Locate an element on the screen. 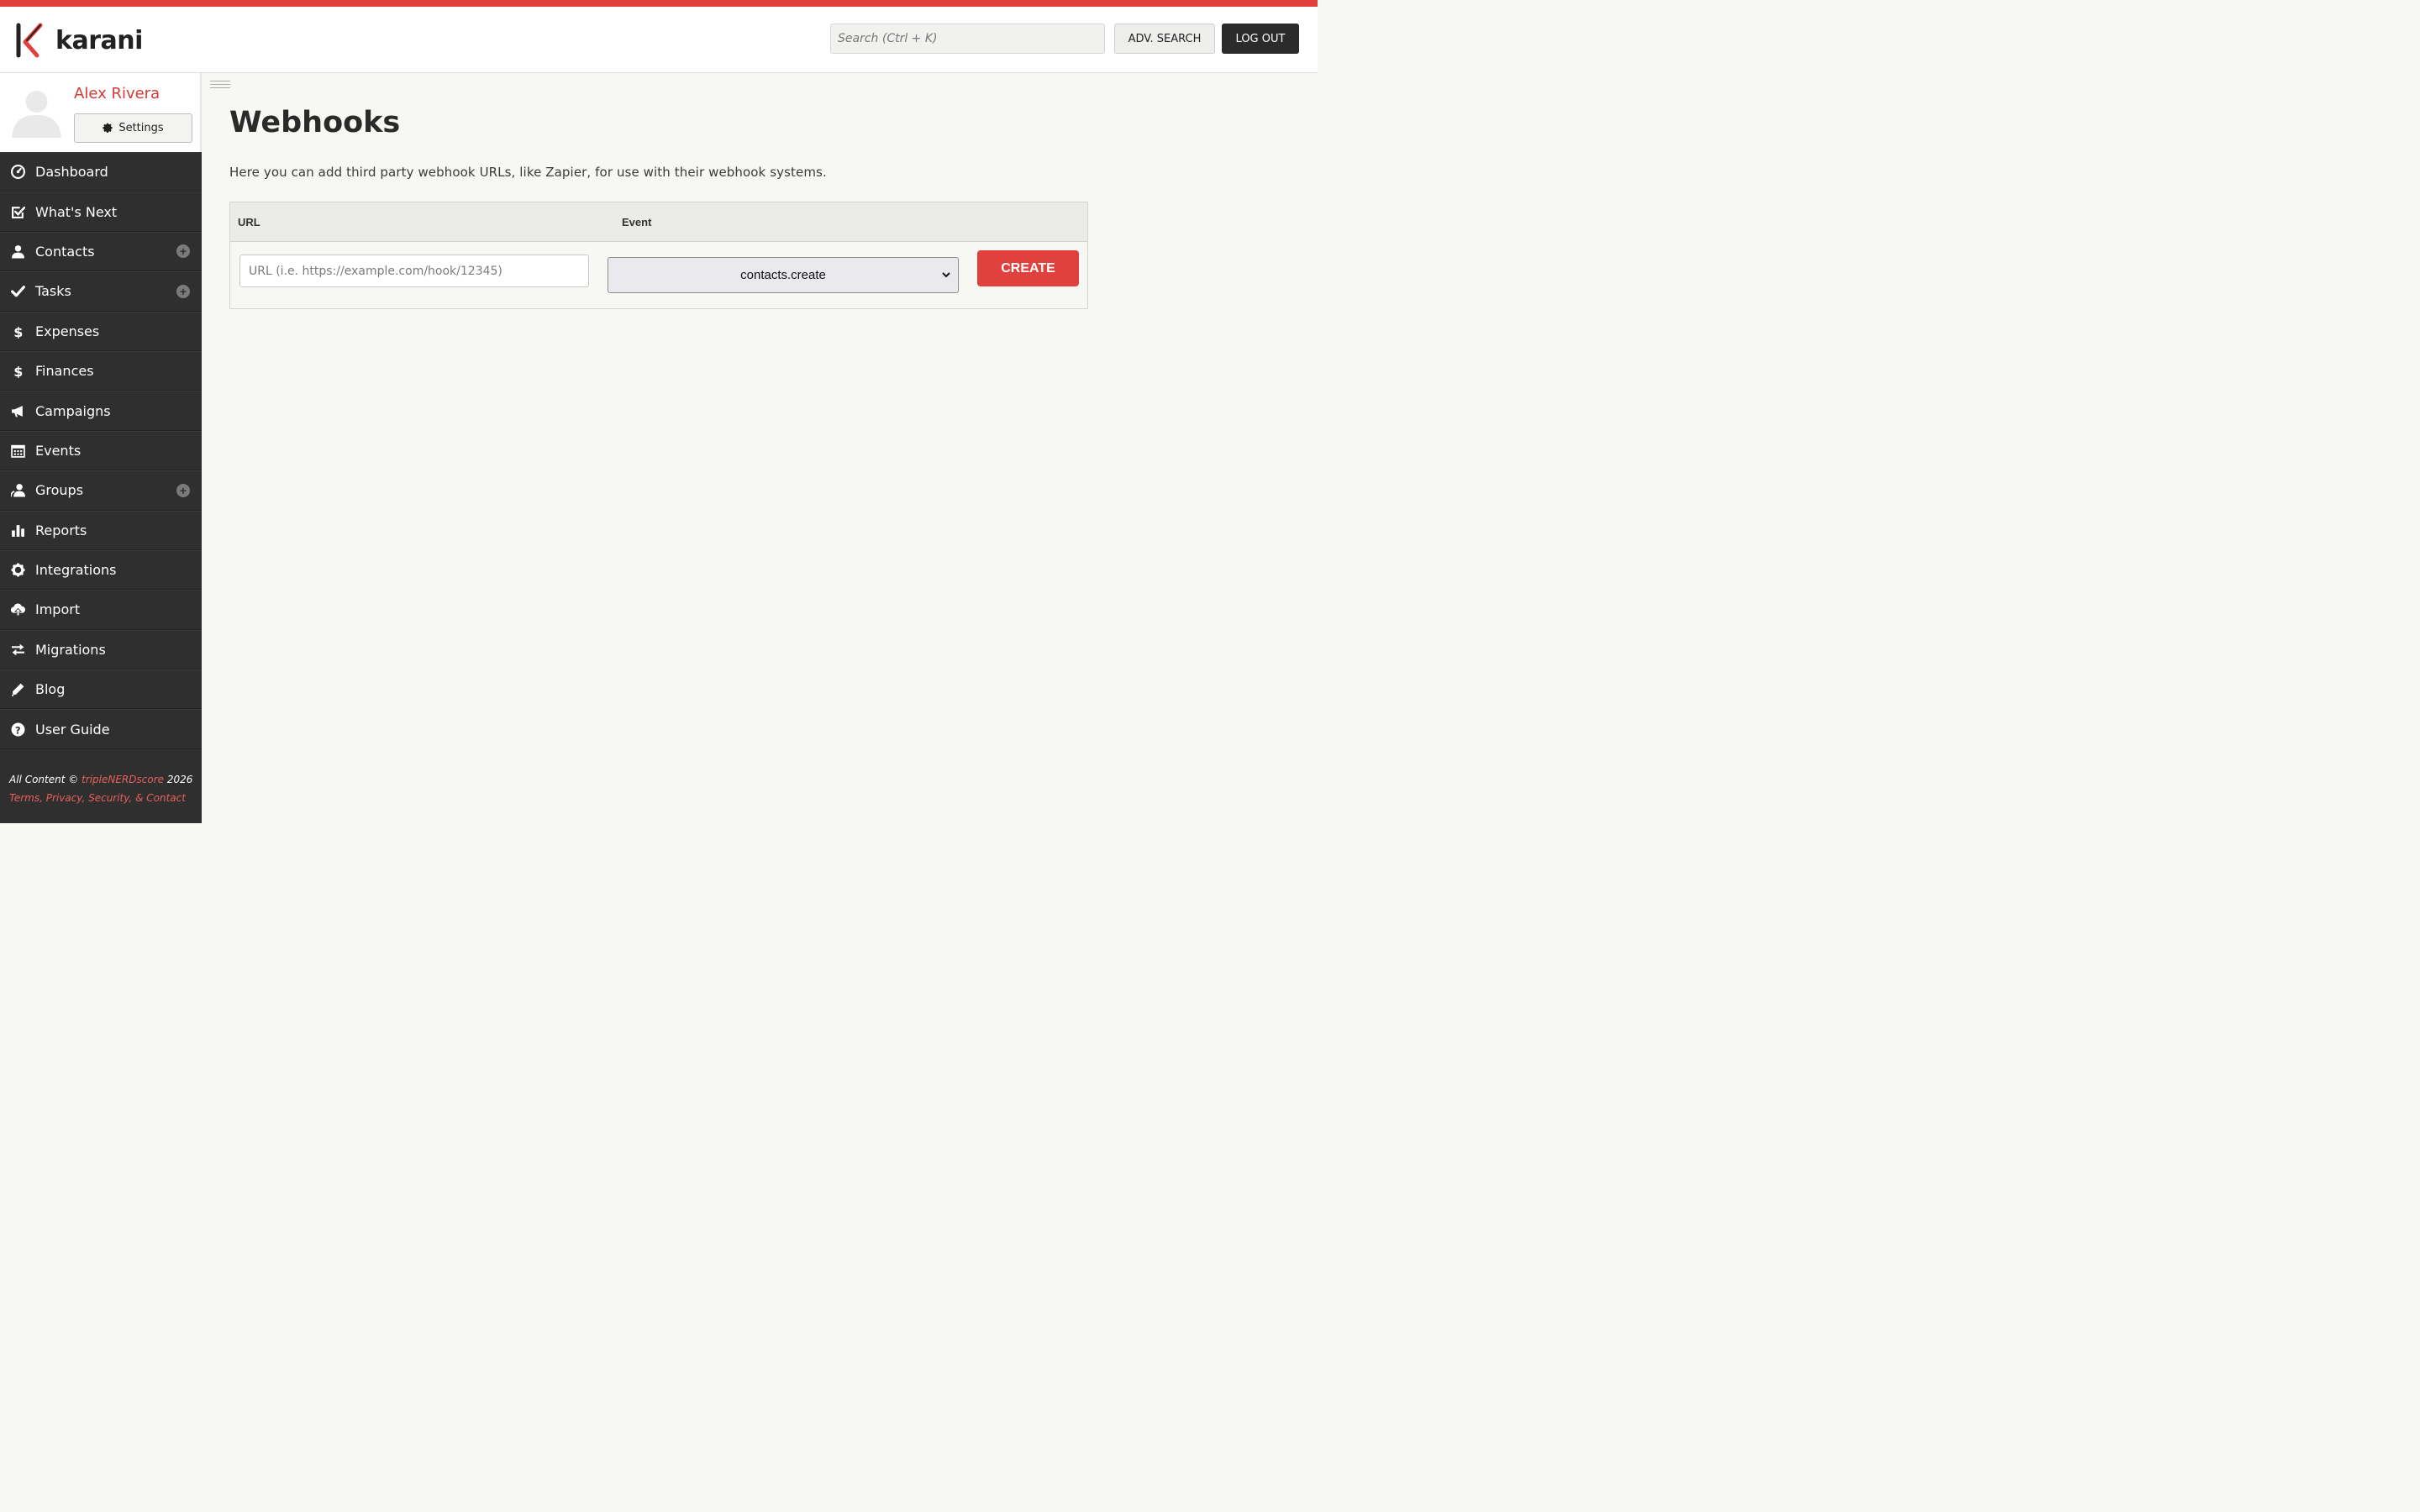 The image size is (2420, 1512). sidebar-item-finances: $ Finances is located at coordinates (101, 370).